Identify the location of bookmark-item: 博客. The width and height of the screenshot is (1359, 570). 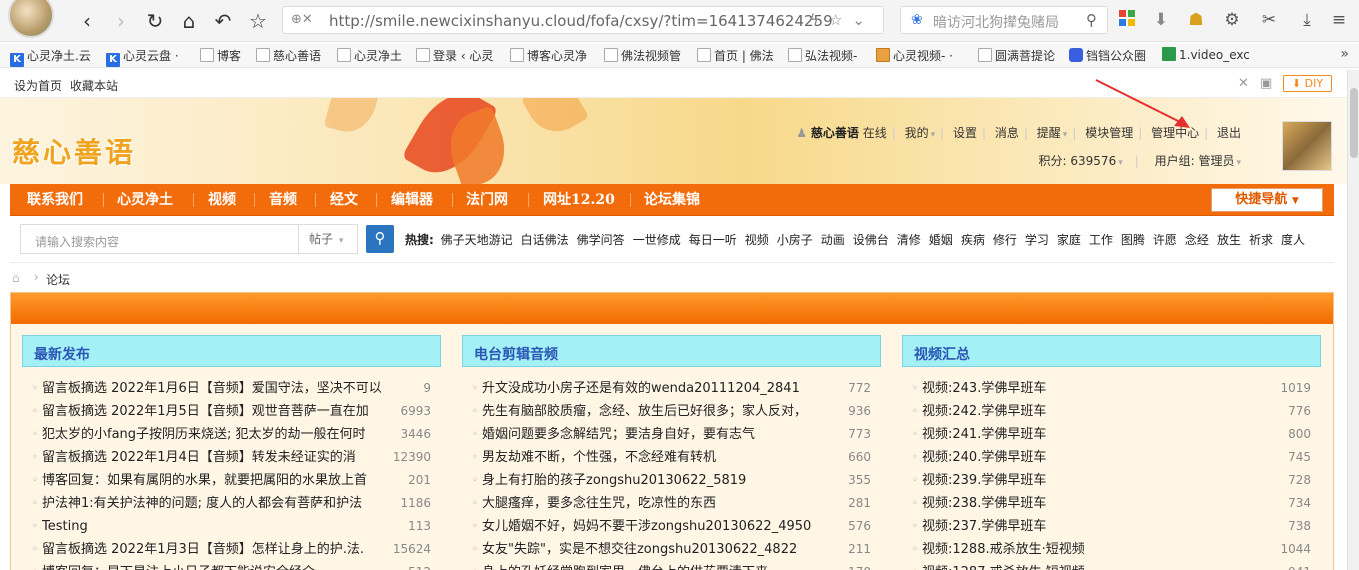
(220, 55).